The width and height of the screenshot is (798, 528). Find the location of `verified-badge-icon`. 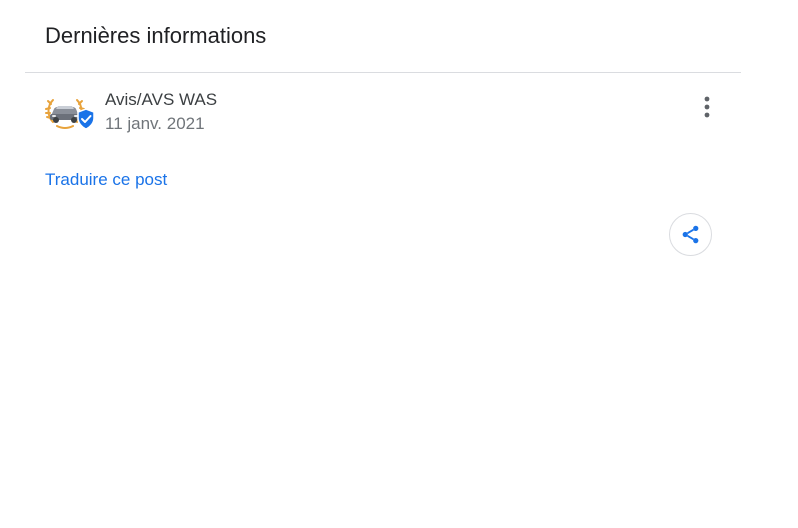

verified-badge-icon is located at coordinates (86, 119).